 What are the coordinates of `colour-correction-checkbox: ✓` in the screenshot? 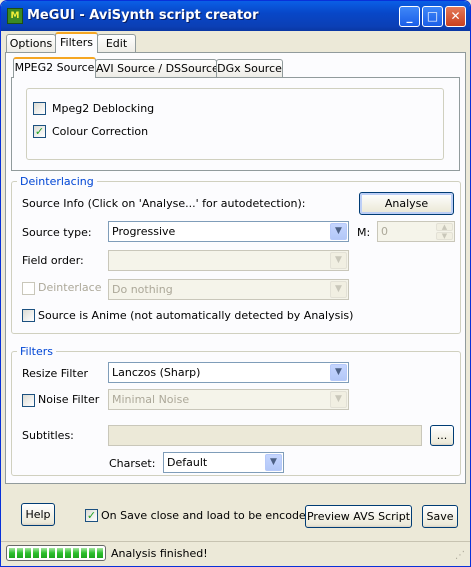 It's located at (39, 131).